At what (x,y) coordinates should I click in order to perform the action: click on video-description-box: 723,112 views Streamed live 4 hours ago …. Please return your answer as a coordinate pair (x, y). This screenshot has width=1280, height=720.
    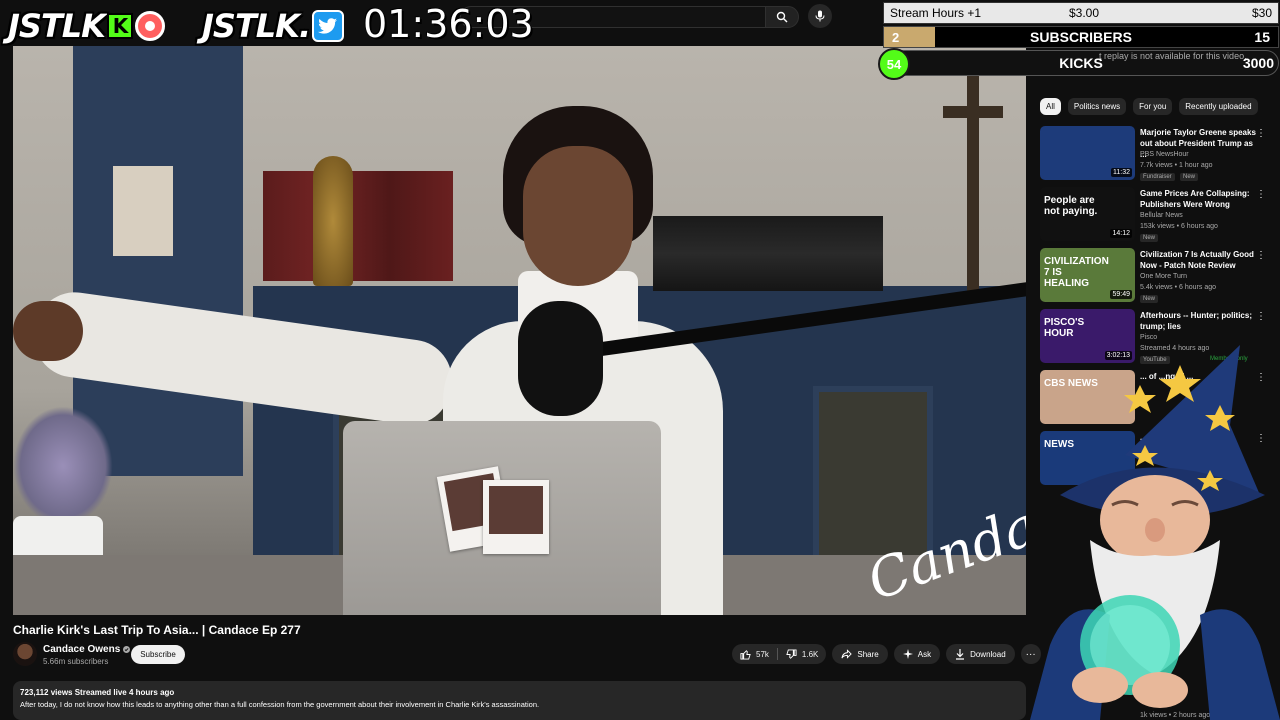
    Looking at the image, I should click on (519, 700).